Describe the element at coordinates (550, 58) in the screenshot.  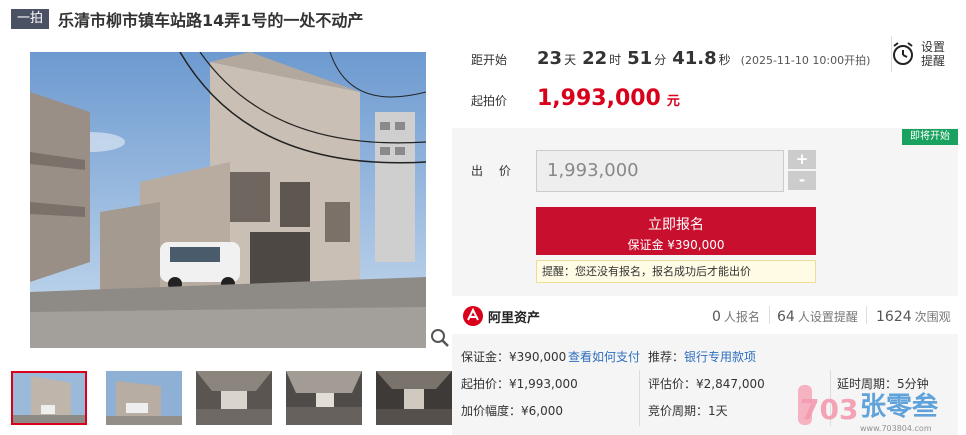
I see `countdown-days: 23` at that location.